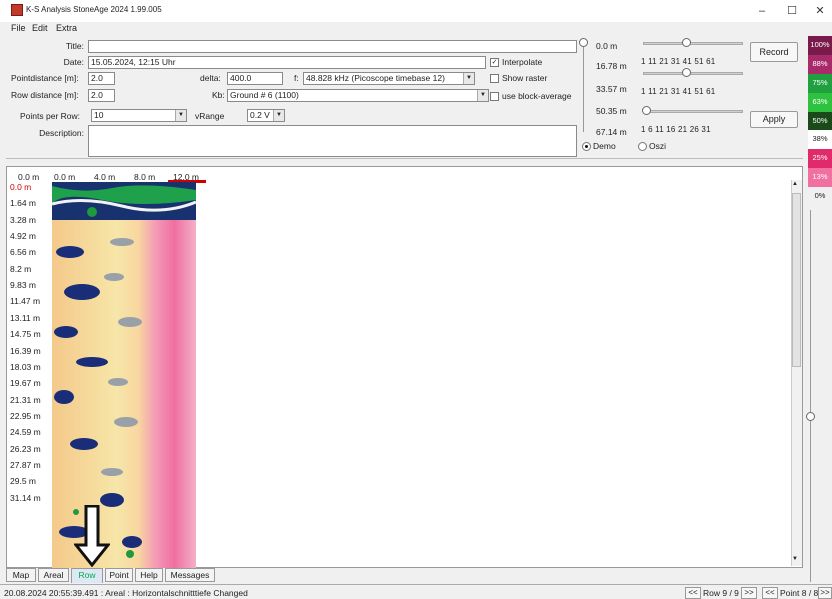 Image resolution: width=832 pixels, height=599 pixels. I want to click on y-axis-label-2: 3.28 m, so click(23, 219).